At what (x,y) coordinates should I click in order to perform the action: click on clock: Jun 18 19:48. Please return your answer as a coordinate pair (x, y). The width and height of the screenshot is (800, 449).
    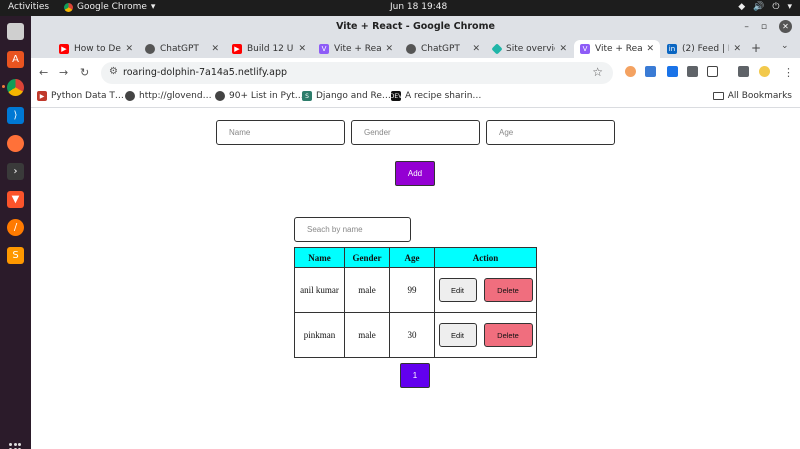
    Looking at the image, I should click on (418, 7).